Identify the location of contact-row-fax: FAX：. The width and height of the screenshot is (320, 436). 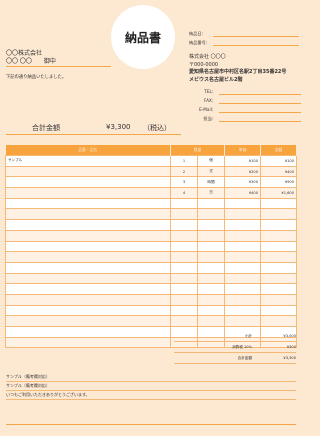
(245, 100).